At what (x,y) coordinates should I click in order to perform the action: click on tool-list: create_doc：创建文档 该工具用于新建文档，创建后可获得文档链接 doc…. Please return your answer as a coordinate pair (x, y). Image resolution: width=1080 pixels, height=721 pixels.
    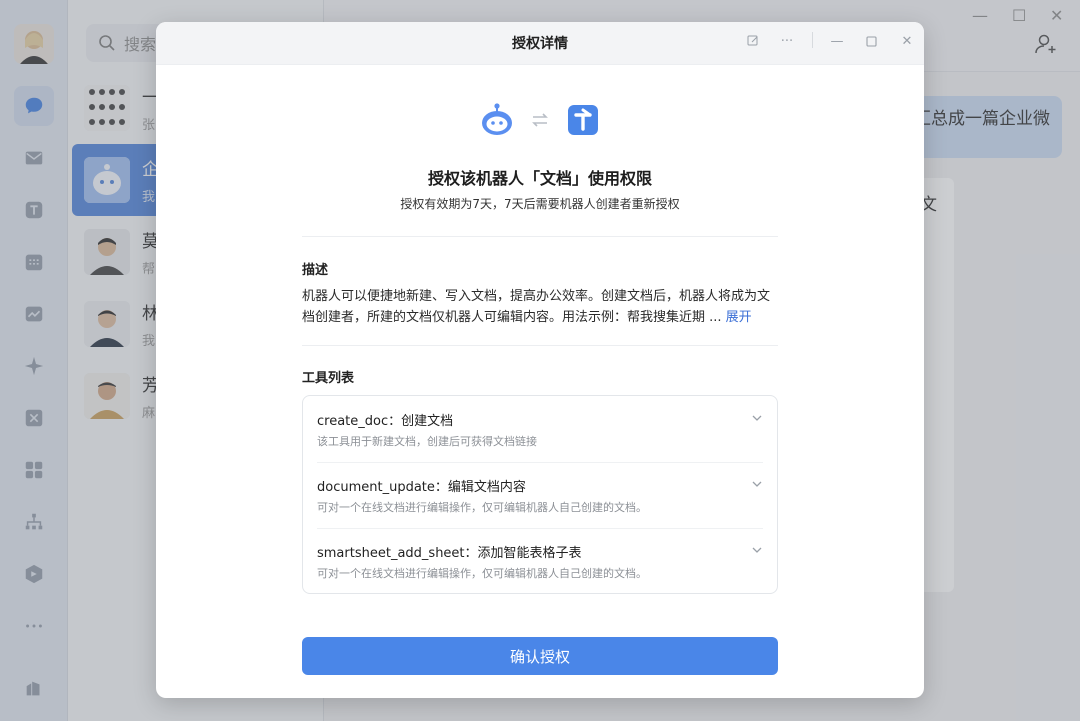
    Looking at the image, I should click on (540, 494).